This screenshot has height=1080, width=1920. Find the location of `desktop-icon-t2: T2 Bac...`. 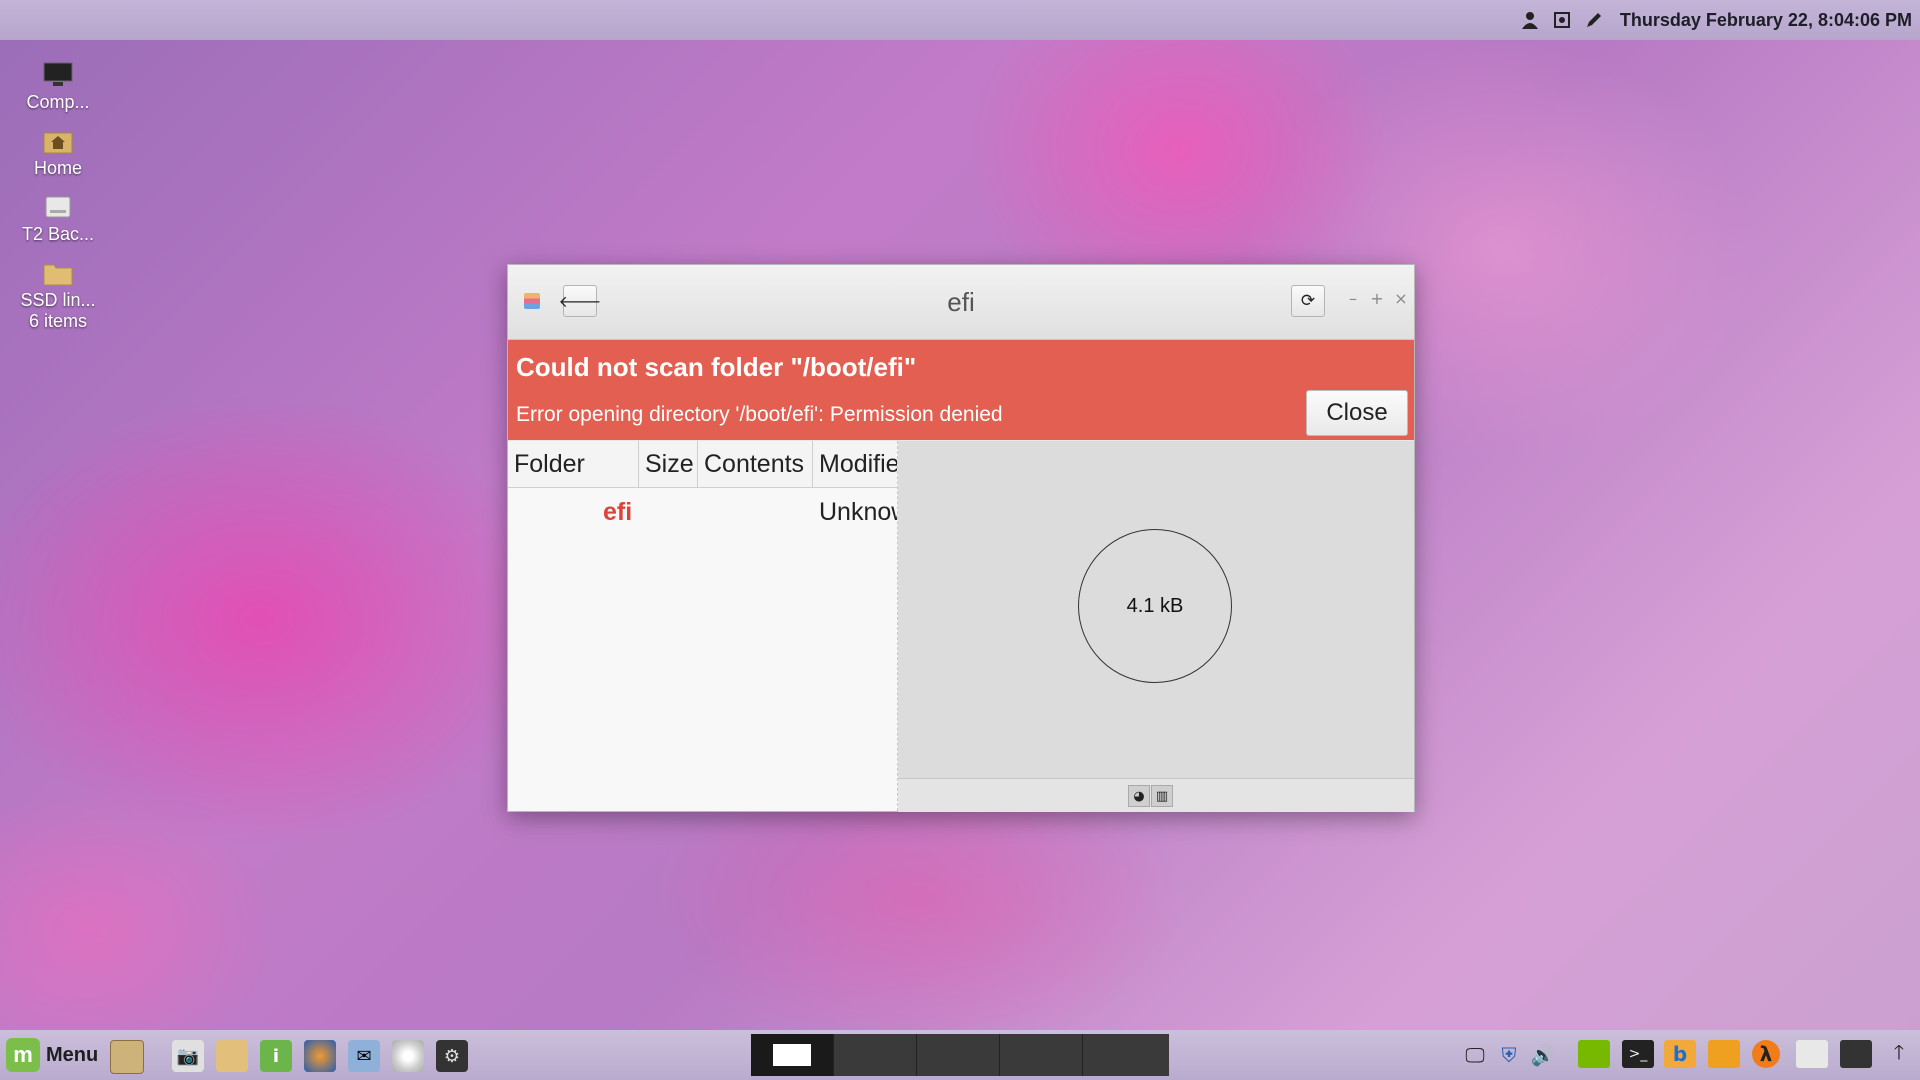

desktop-icon-t2: T2 Bac... is located at coordinates (58, 219).